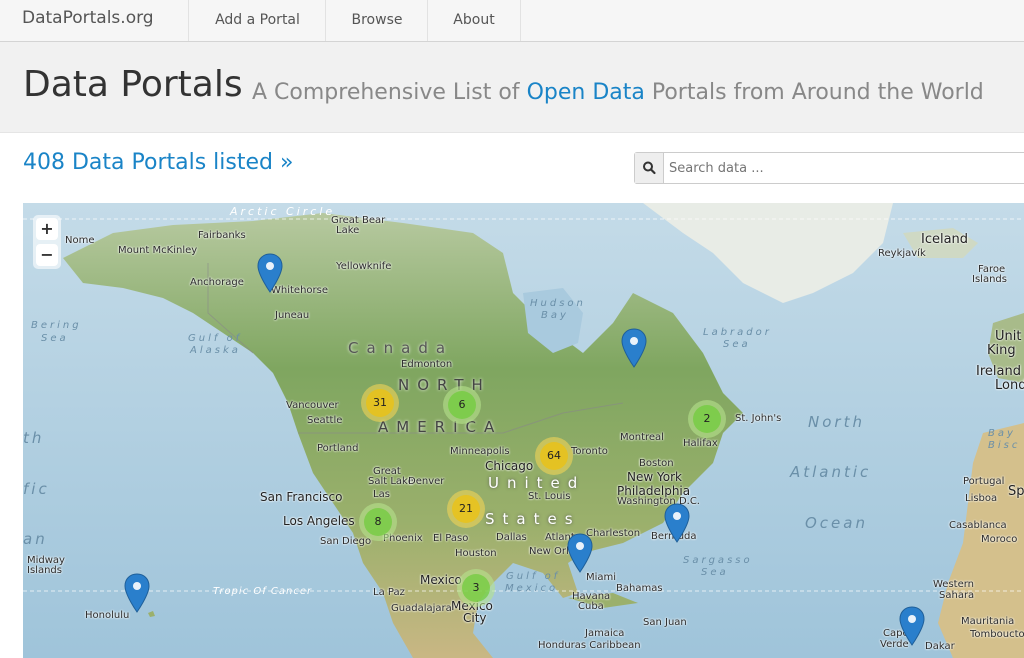 This screenshot has width=1024, height=658. What do you see at coordinates (440, 427) in the screenshot?
I see `america-label: AMERICA` at bounding box center [440, 427].